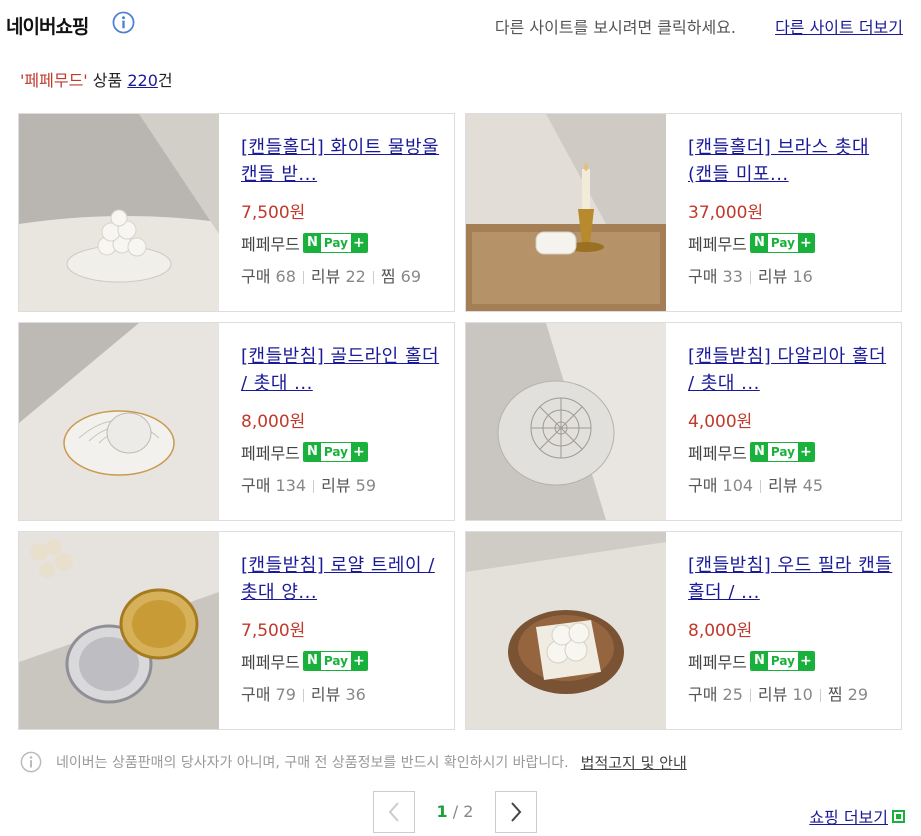  I want to click on pagination: 1 / 2, so click(455, 811).